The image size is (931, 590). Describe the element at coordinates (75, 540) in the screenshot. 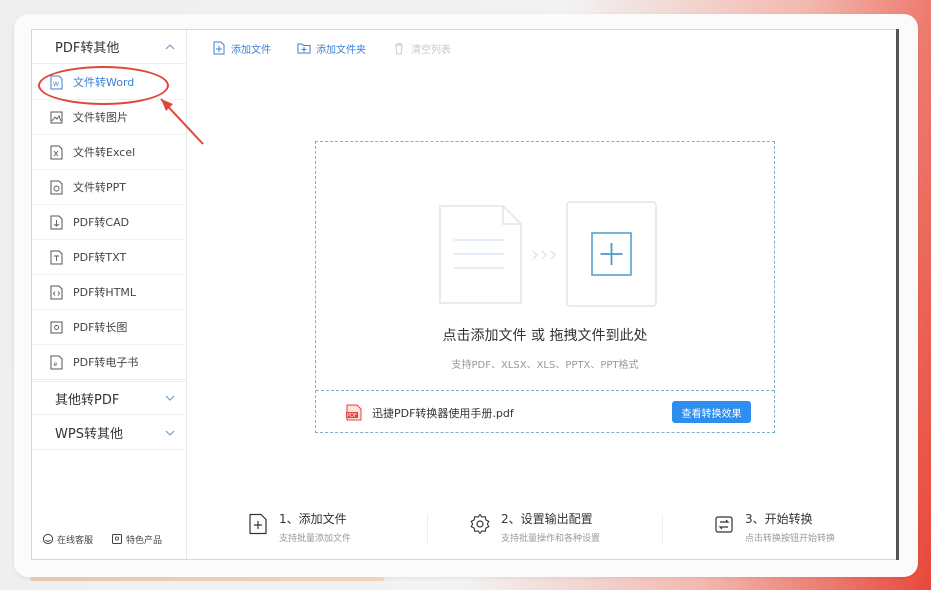

I see `online-support-label: 在线客服` at that location.